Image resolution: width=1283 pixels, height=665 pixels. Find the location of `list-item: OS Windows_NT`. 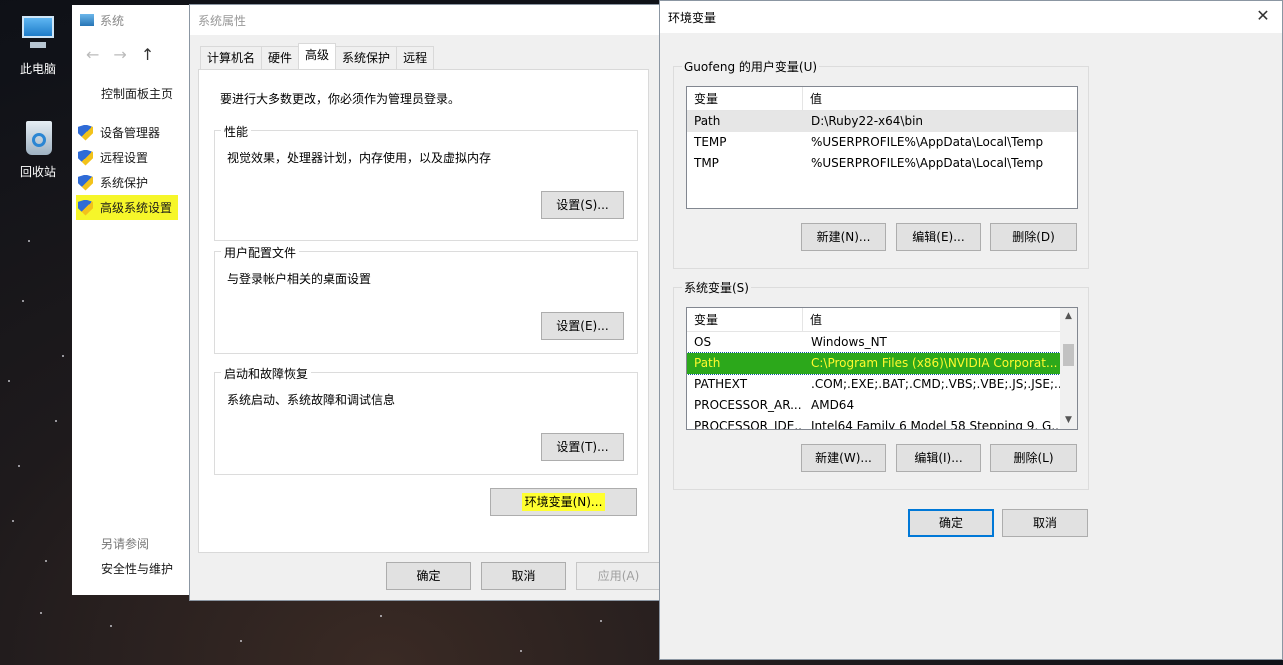

list-item: OS Windows_NT is located at coordinates (873, 342).